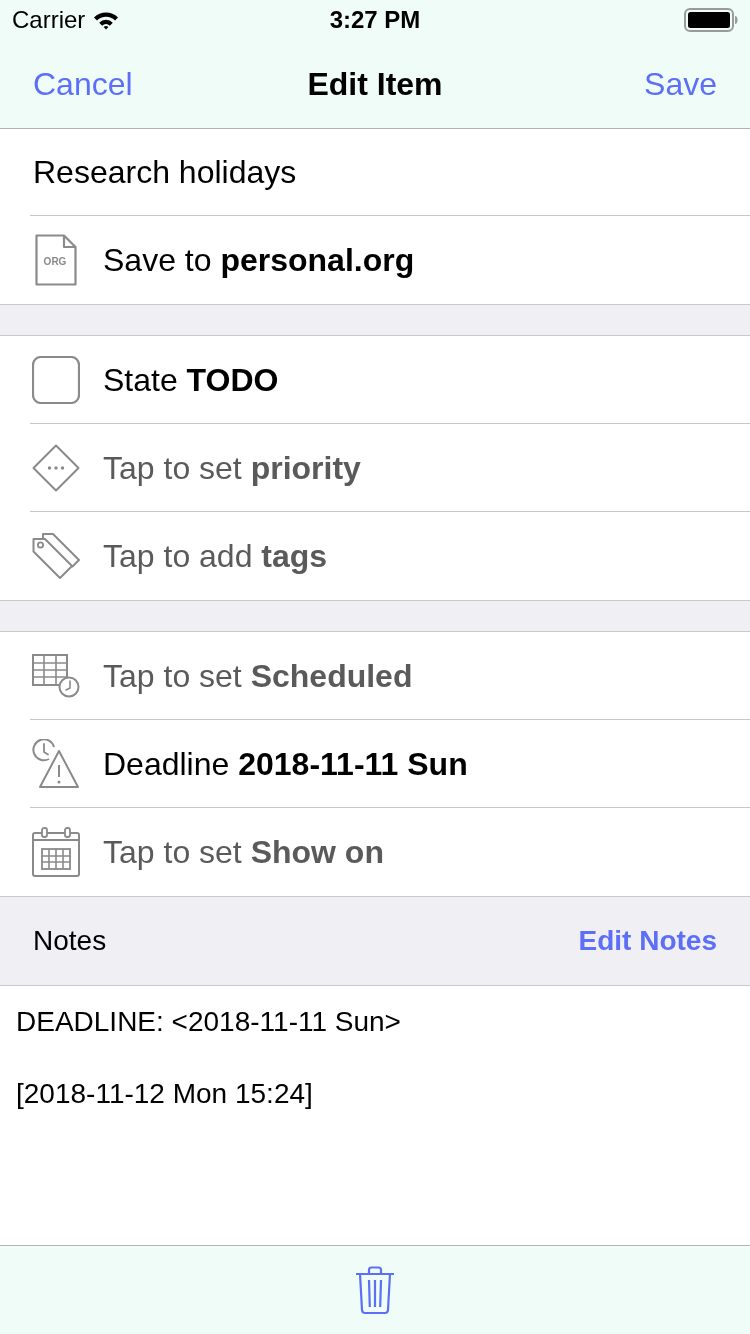  Describe the element at coordinates (647, 941) in the screenshot. I see `edit-notes-button: Edit Notes` at that location.